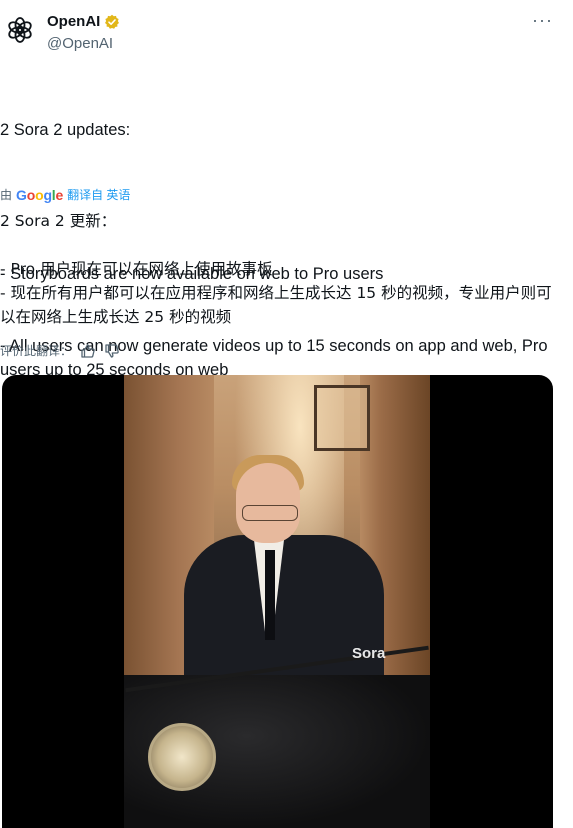 Image resolution: width=573 pixels, height=828 pixels. Describe the element at coordinates (112, 21) in the screenshot. I see `verified-badge-icon` at that location.